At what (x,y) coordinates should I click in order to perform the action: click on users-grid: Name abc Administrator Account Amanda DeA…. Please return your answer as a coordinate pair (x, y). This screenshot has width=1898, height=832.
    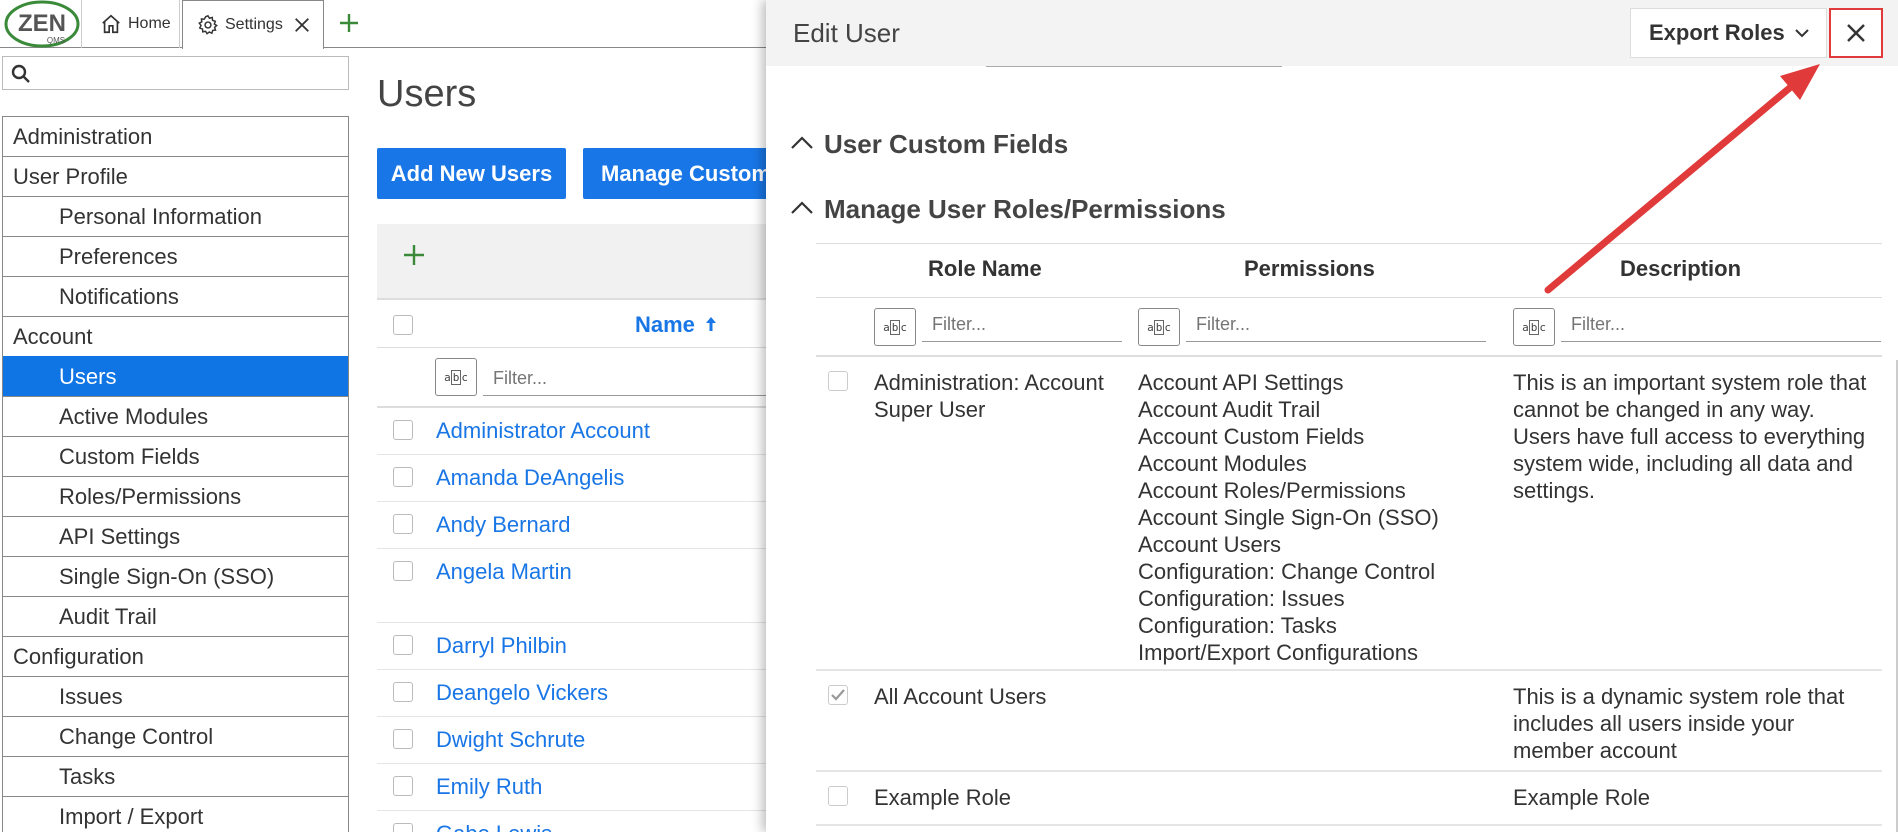
    Looking at the image, I should click on (573, 565).